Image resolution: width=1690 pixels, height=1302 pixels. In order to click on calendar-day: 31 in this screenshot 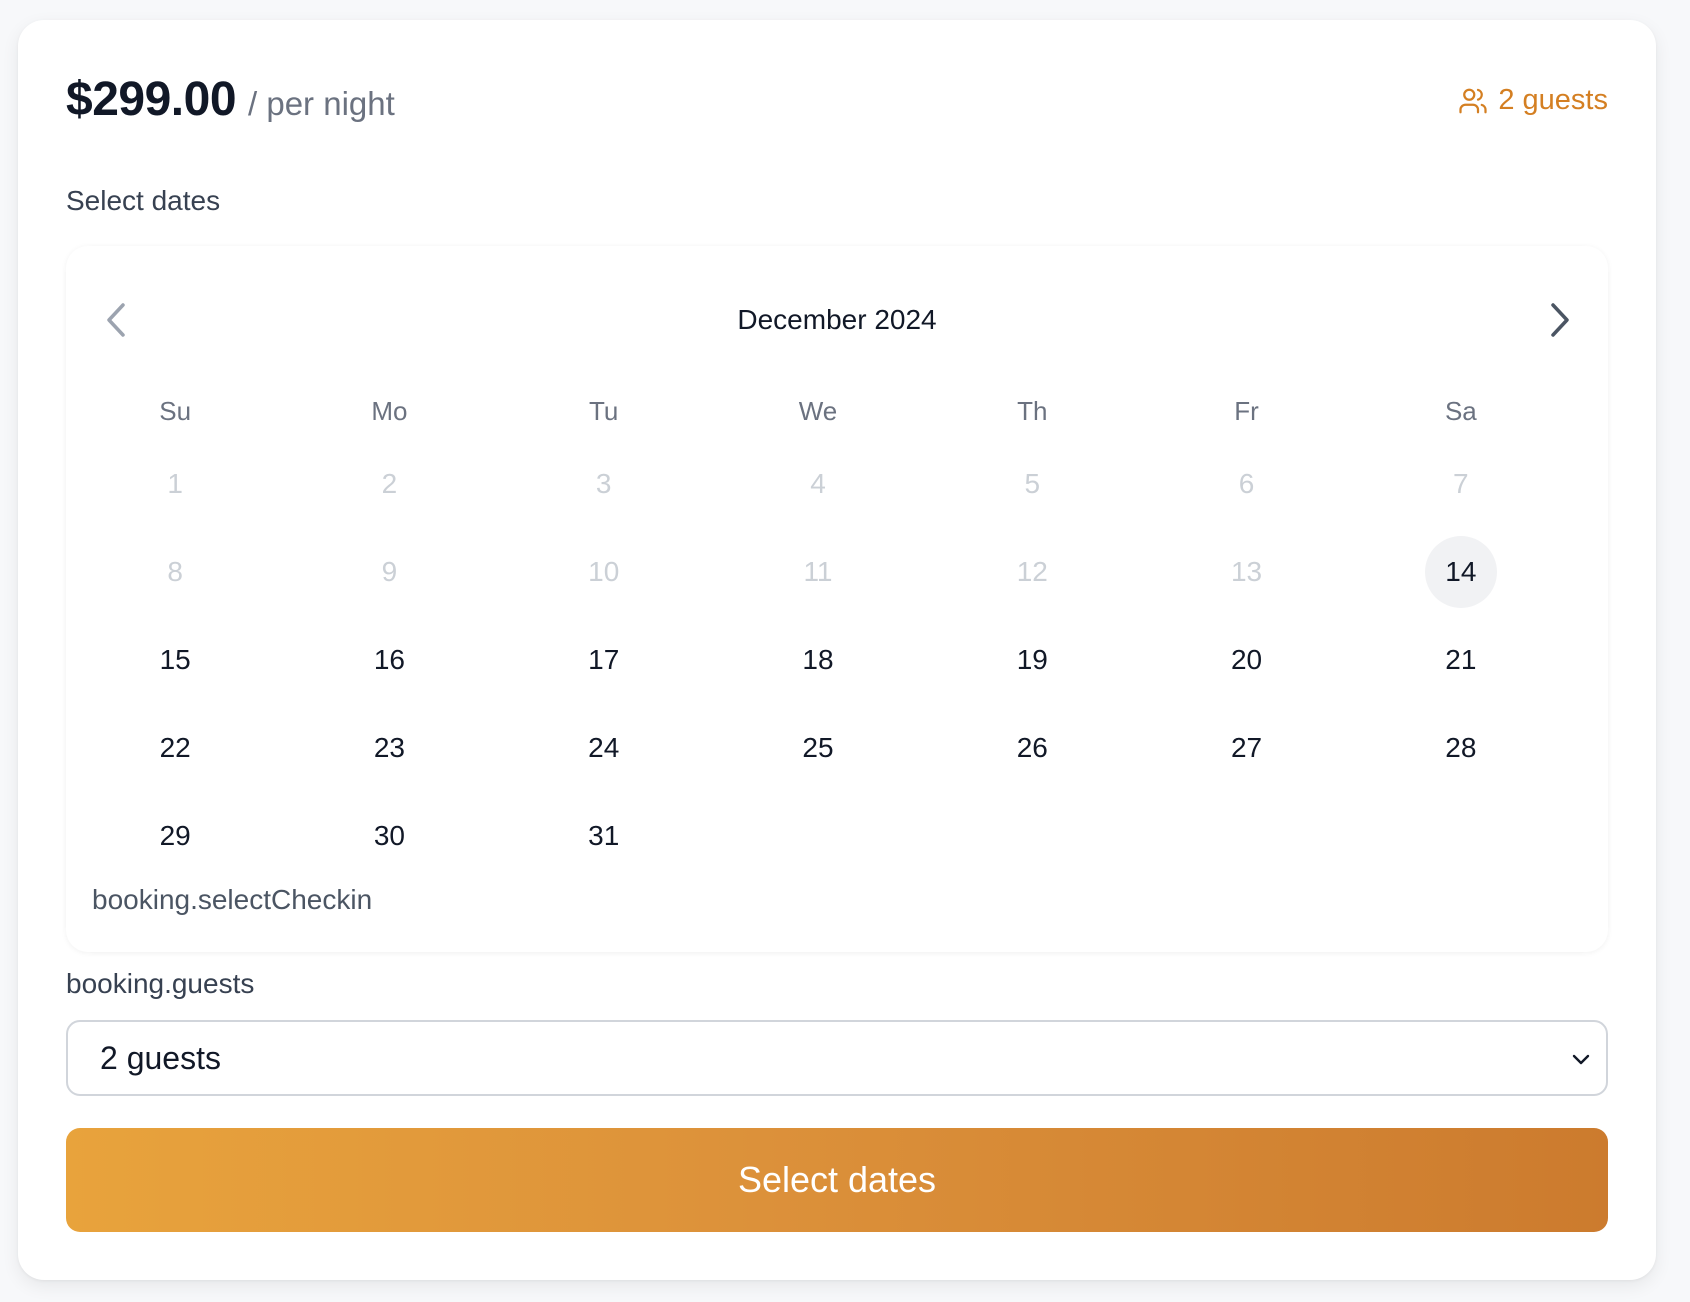, I will do `click(604, 836)`.